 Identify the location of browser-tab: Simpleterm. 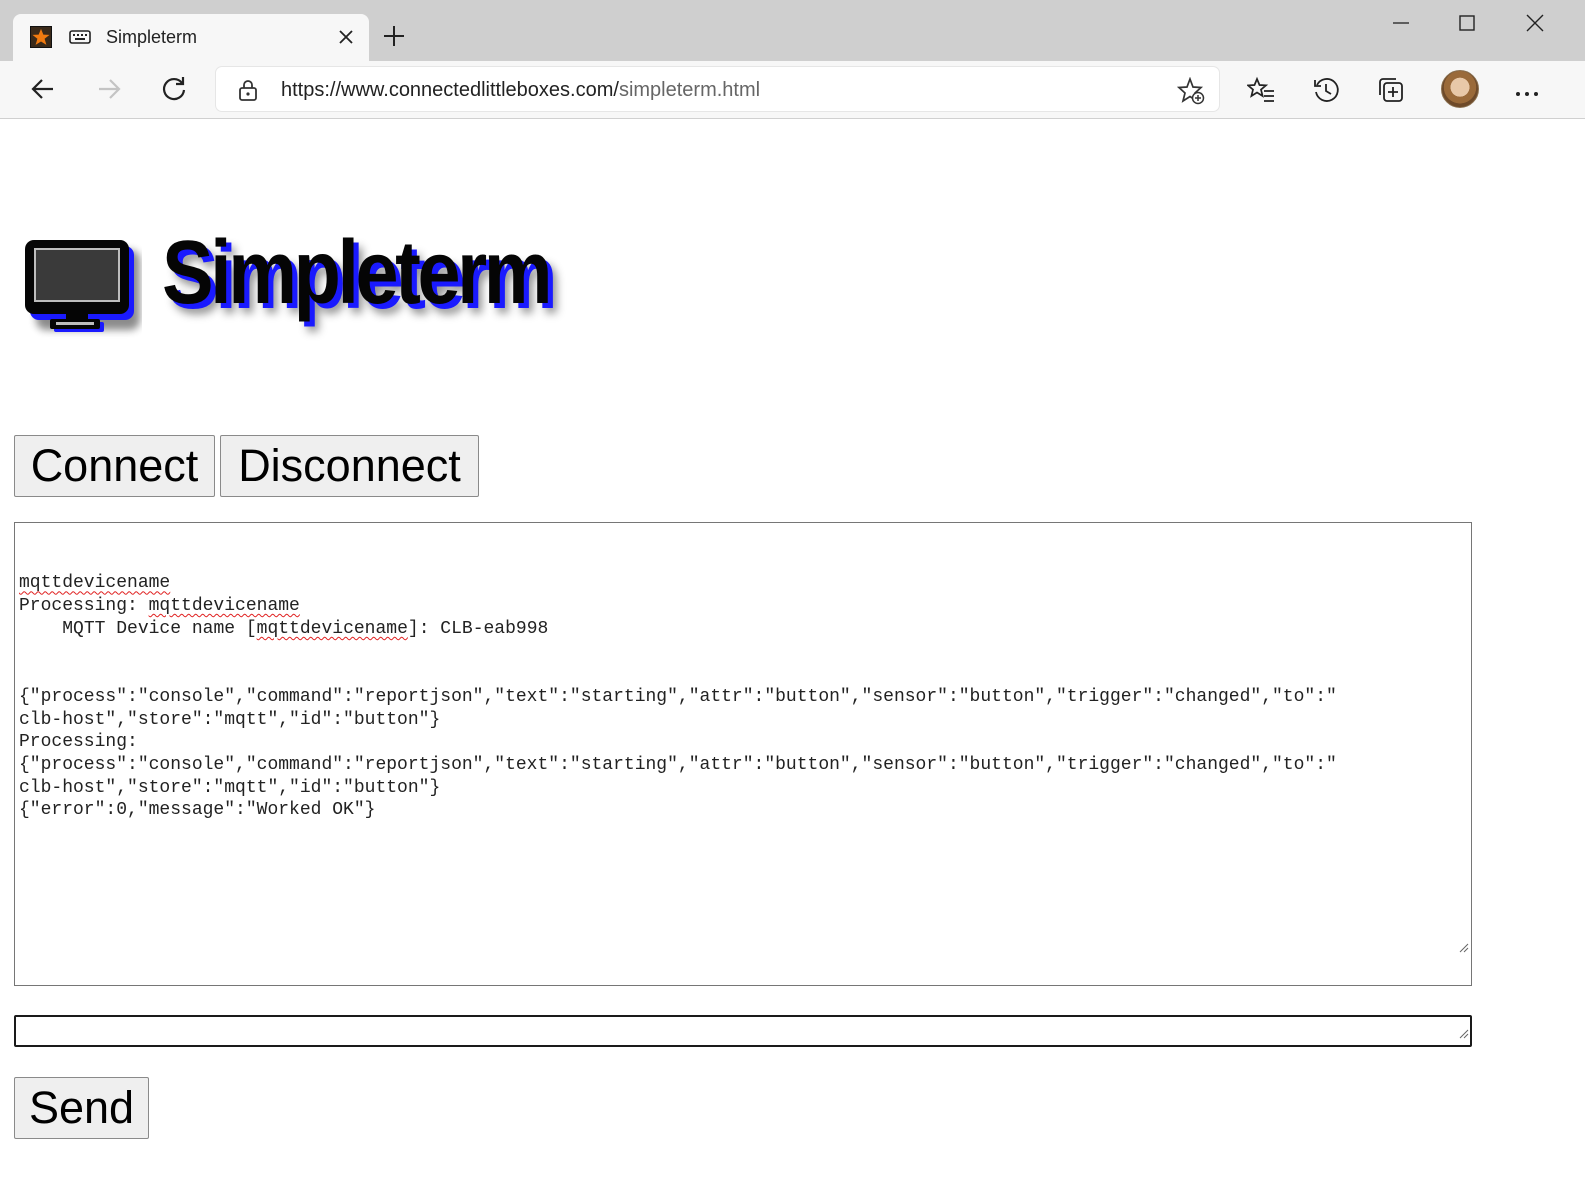
(191, 37).